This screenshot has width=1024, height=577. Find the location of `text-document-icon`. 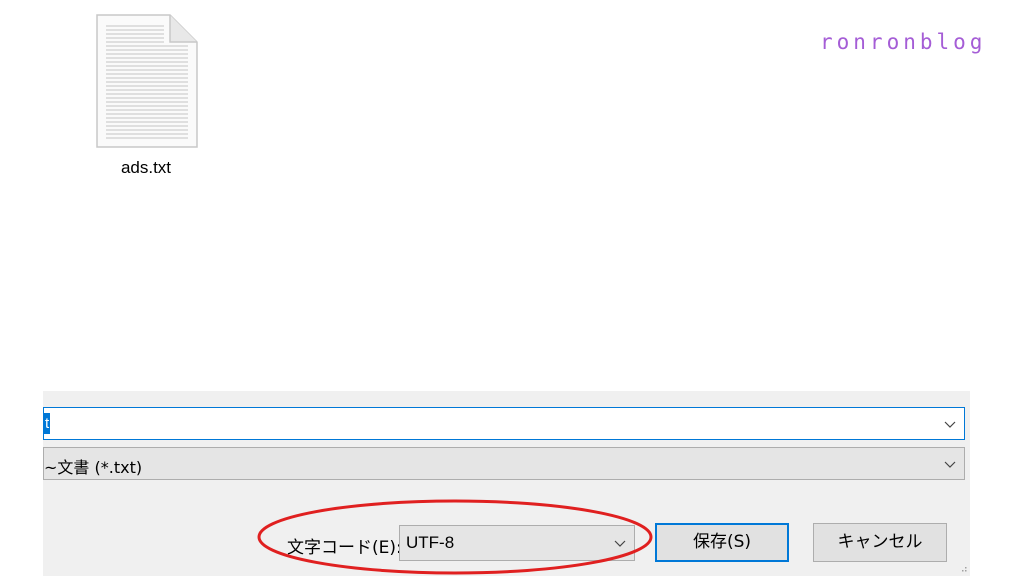

text-document-icon is located at coordinates (147, 81).